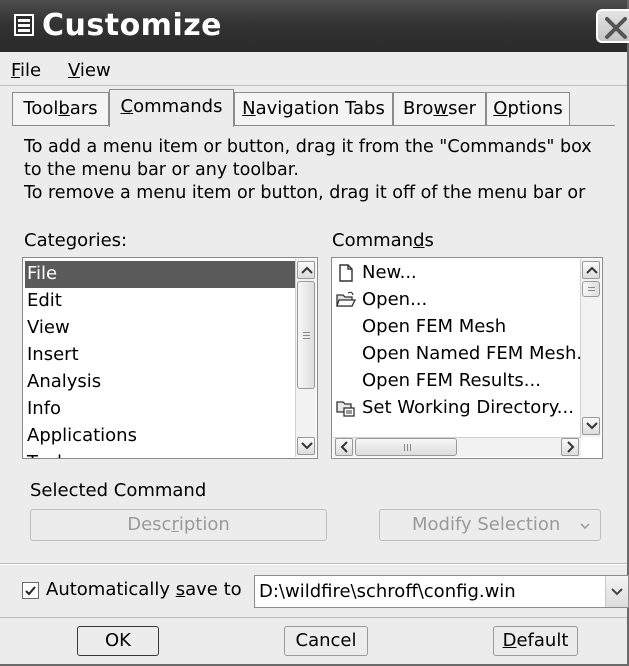 The image size is (629, 666). Describe the element at coordinates (313, 70) in the screenshot. I see `menu-bar: File View` at that location.